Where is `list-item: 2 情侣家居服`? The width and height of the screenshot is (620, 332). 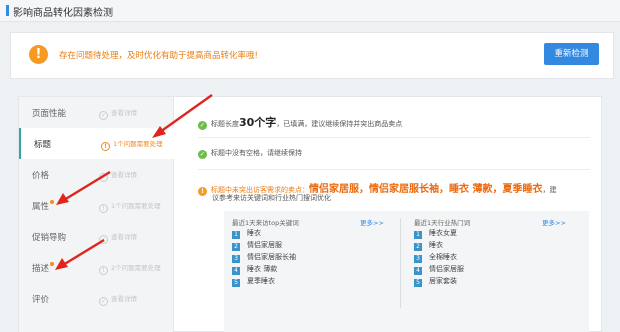
list-item: 2 情侣家居服 is located at coordinates (307, 246).